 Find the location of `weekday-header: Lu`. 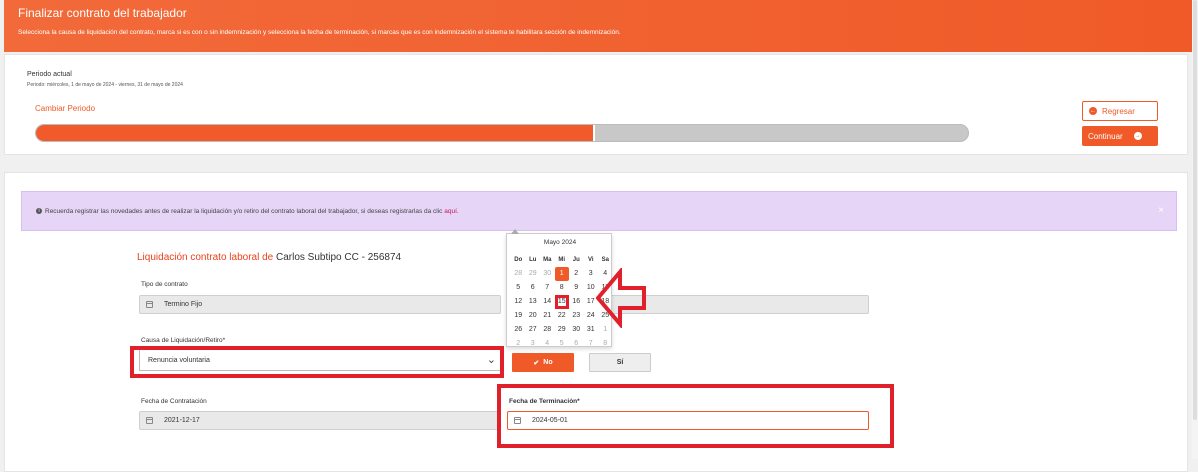

weekday-header: Lu is located at coordinates (533, 260).